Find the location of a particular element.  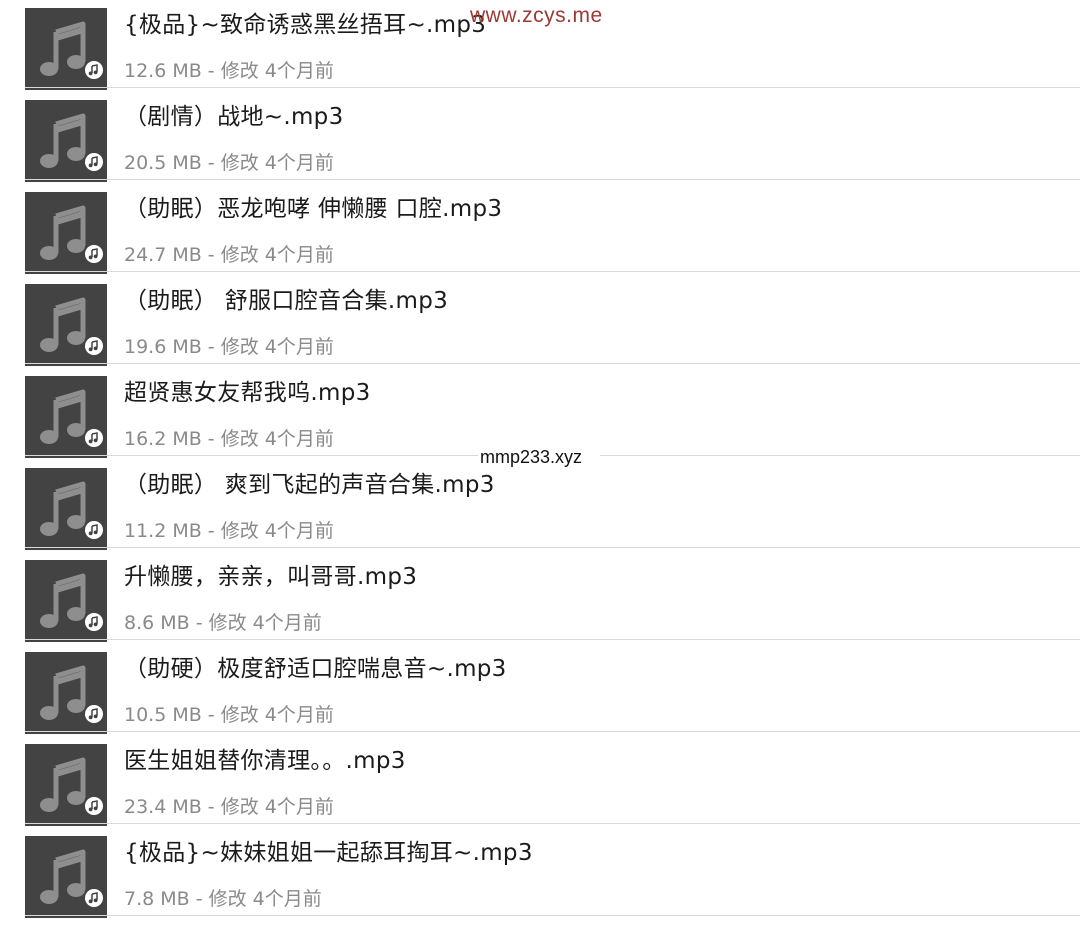

file-meta: 8.6 MB - 修改 4个月前 is located at coordinates (223, 623).